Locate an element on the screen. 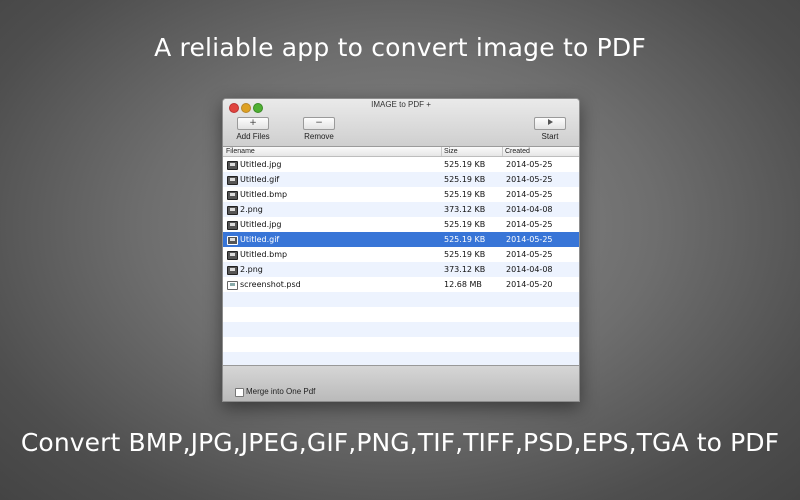 This screenshot has height=500, width=800. plus-icon: + is located at coordinates (253, 123).